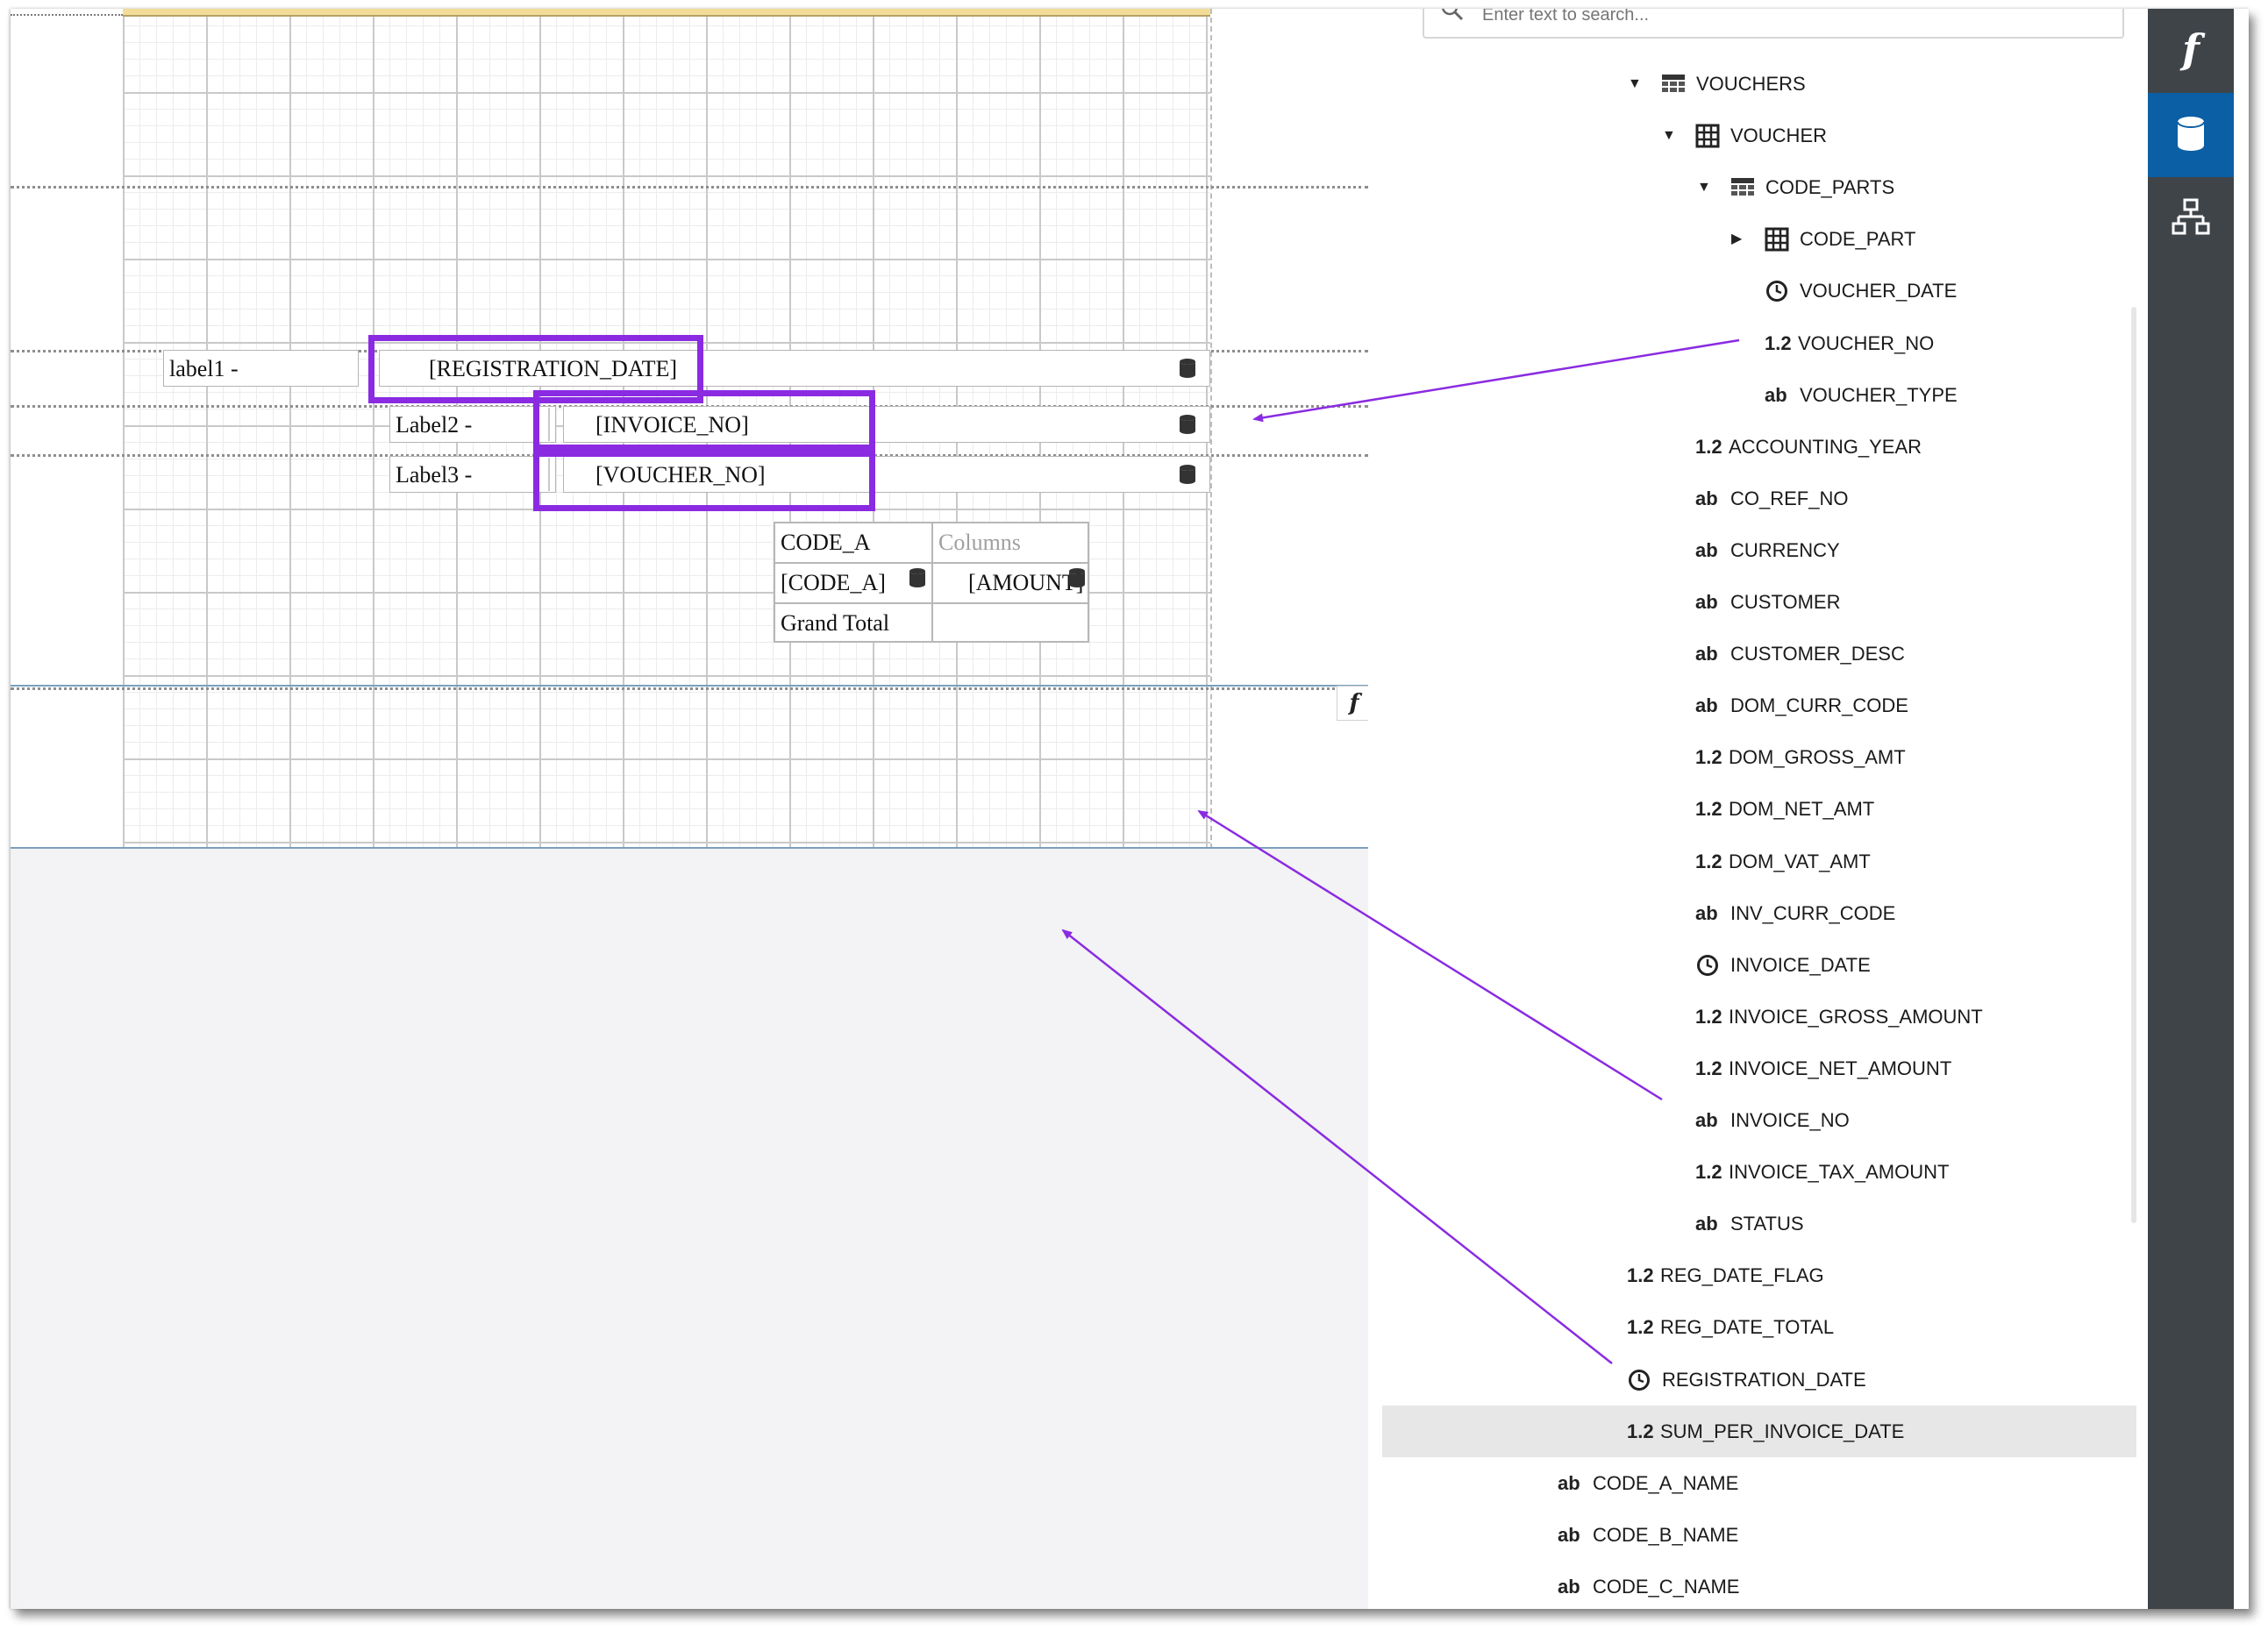 The height and width of the screenshot is (1637, 2268). What do you see at coordinates (1879, 291) in the screenshot?
I see `field-label: VOUCHER_DATE` at bounding box center [1879, 291].